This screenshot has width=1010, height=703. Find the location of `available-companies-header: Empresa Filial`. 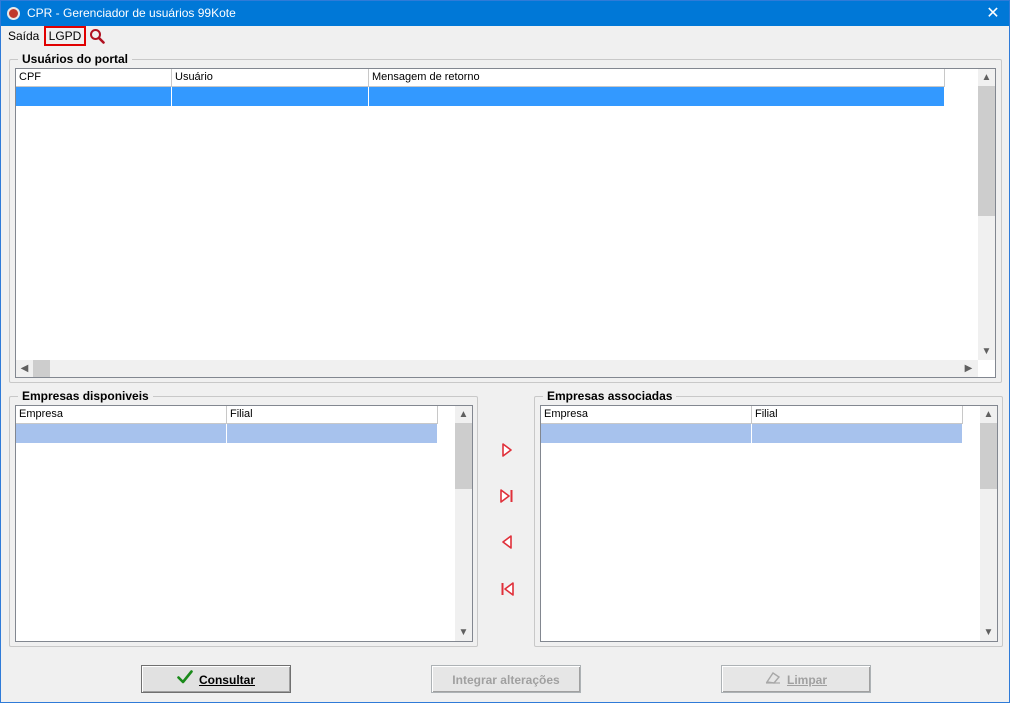

available-companies-header: Empresa Filial is located at coordinates (227, 415).